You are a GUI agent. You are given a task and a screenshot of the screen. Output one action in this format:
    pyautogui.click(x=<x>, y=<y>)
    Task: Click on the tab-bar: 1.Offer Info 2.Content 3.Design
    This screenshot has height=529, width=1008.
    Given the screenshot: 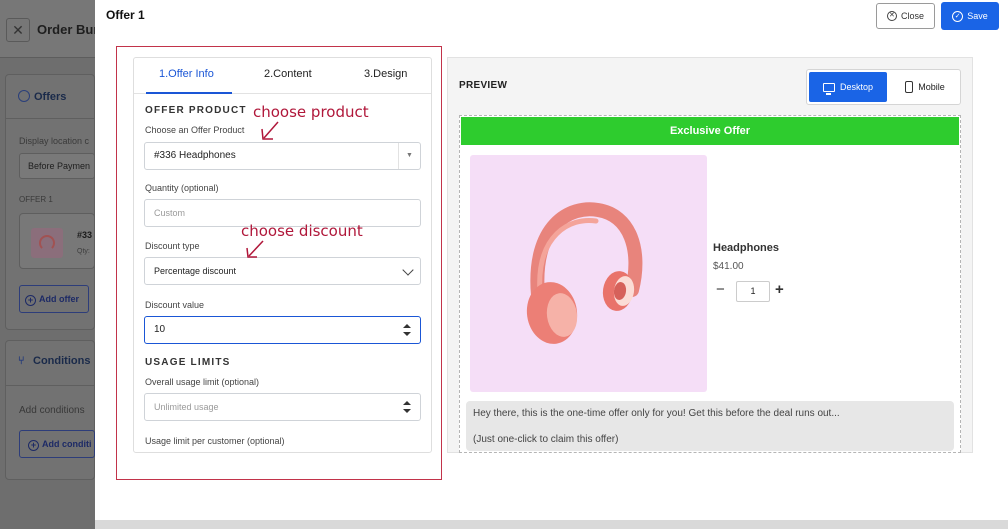 What is the action you would take?
    pyautogui.click(x=282, y=76)
    